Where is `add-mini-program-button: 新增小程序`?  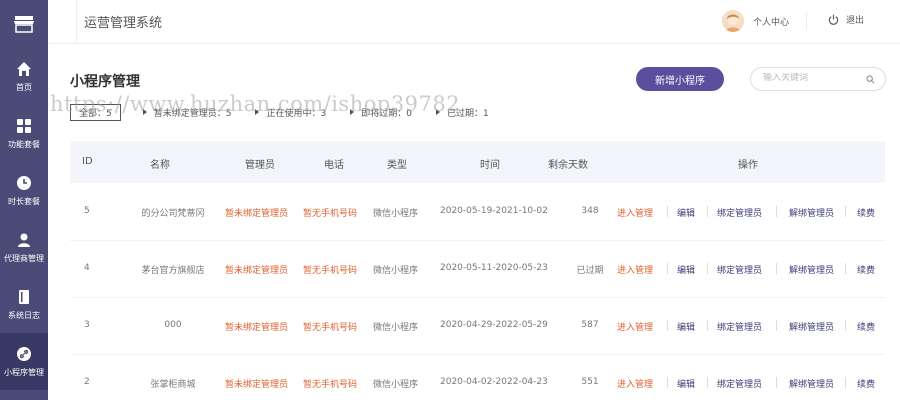 add-mini-program-button: 新增小程序 is located at coordinates (680, 79).